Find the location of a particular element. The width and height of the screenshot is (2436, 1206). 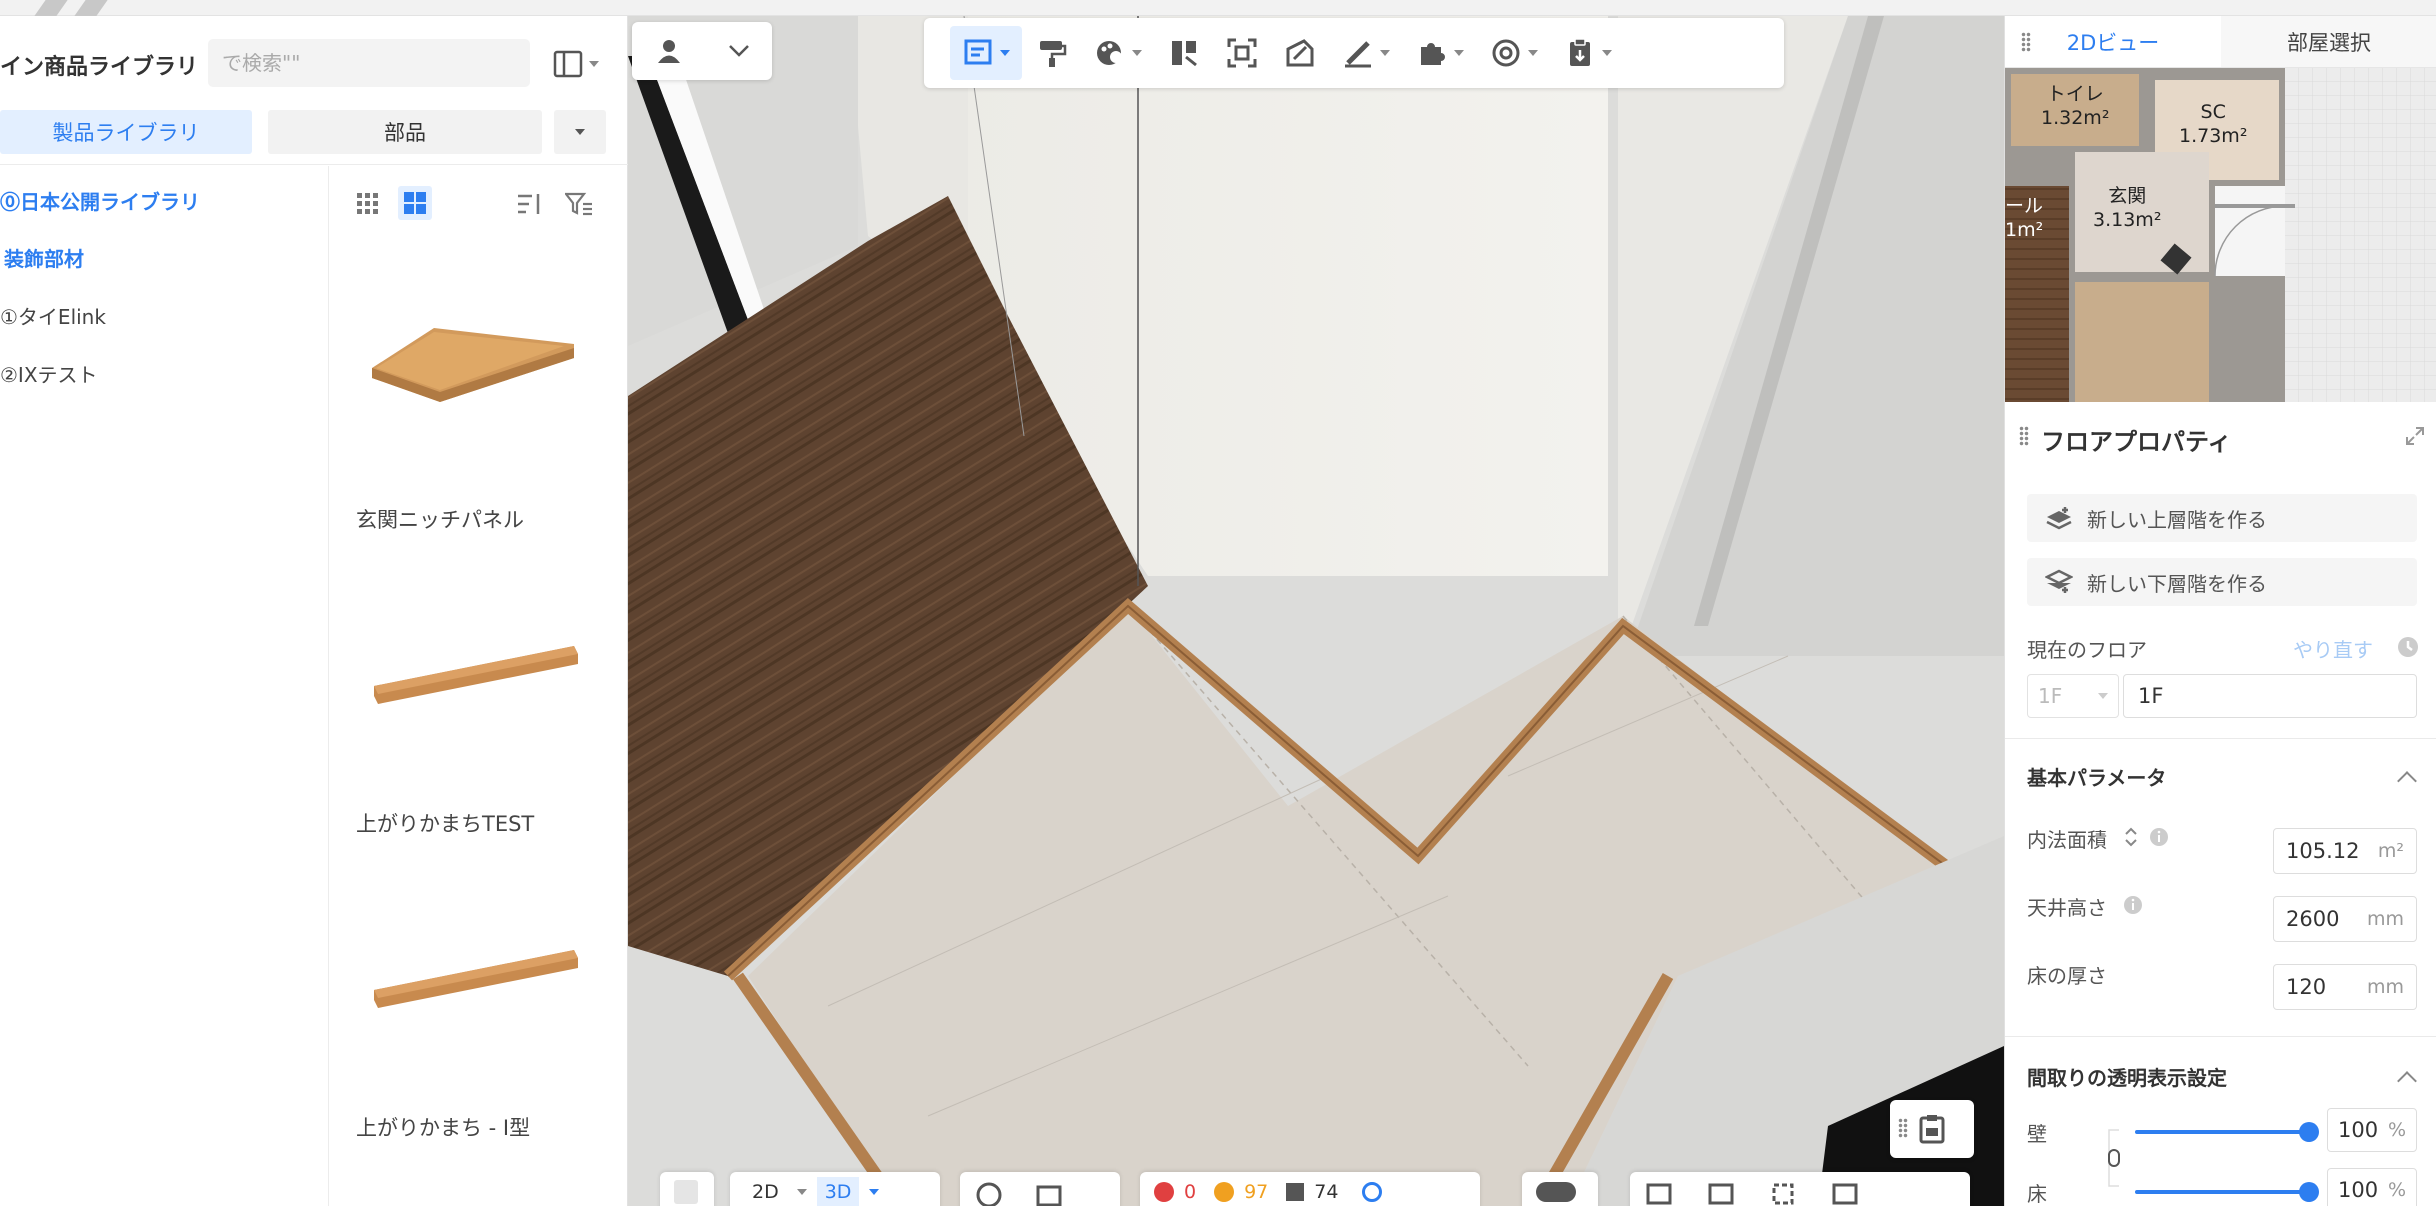

inner-area-label: 内法面積 is located at coordinates (2067, 840).